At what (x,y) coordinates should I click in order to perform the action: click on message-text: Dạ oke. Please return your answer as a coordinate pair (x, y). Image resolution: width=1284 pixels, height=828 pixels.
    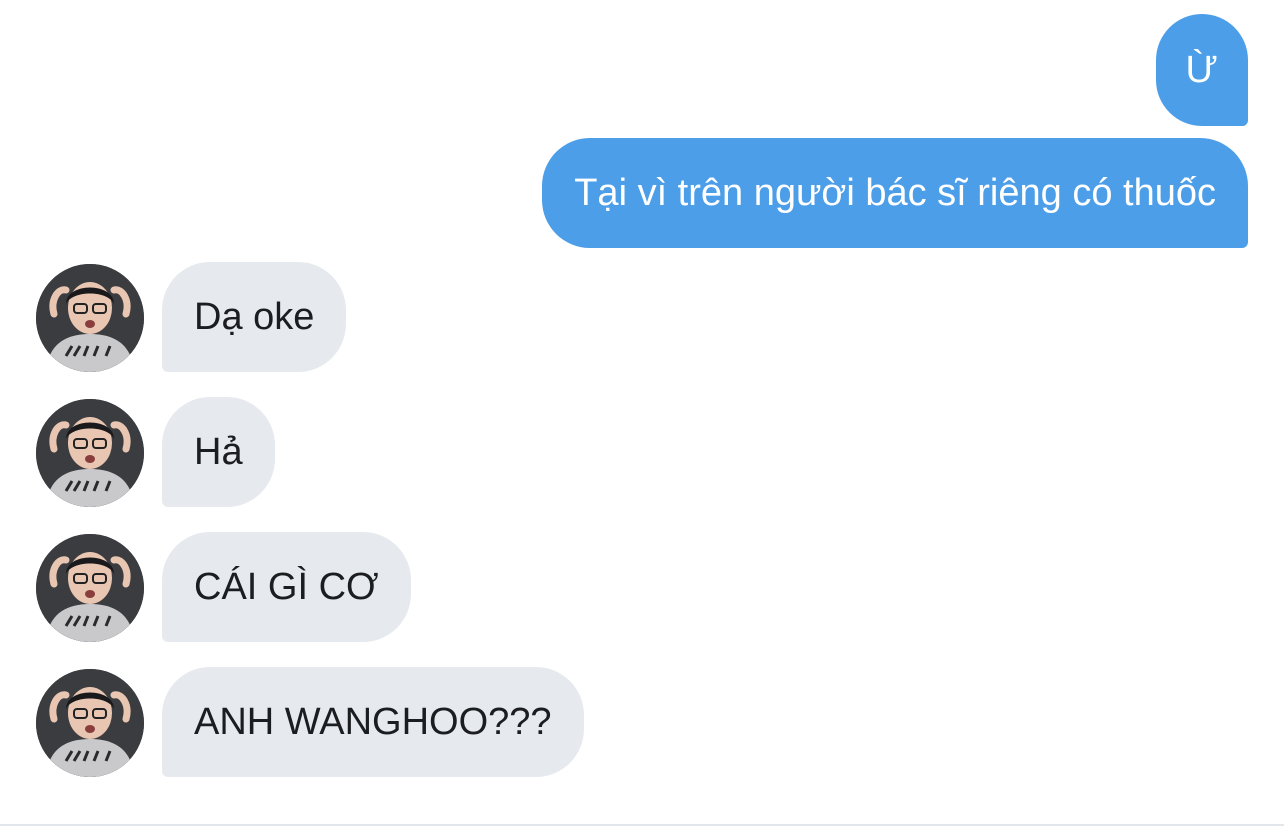
    Looking at the image, I should click on (254, 317).